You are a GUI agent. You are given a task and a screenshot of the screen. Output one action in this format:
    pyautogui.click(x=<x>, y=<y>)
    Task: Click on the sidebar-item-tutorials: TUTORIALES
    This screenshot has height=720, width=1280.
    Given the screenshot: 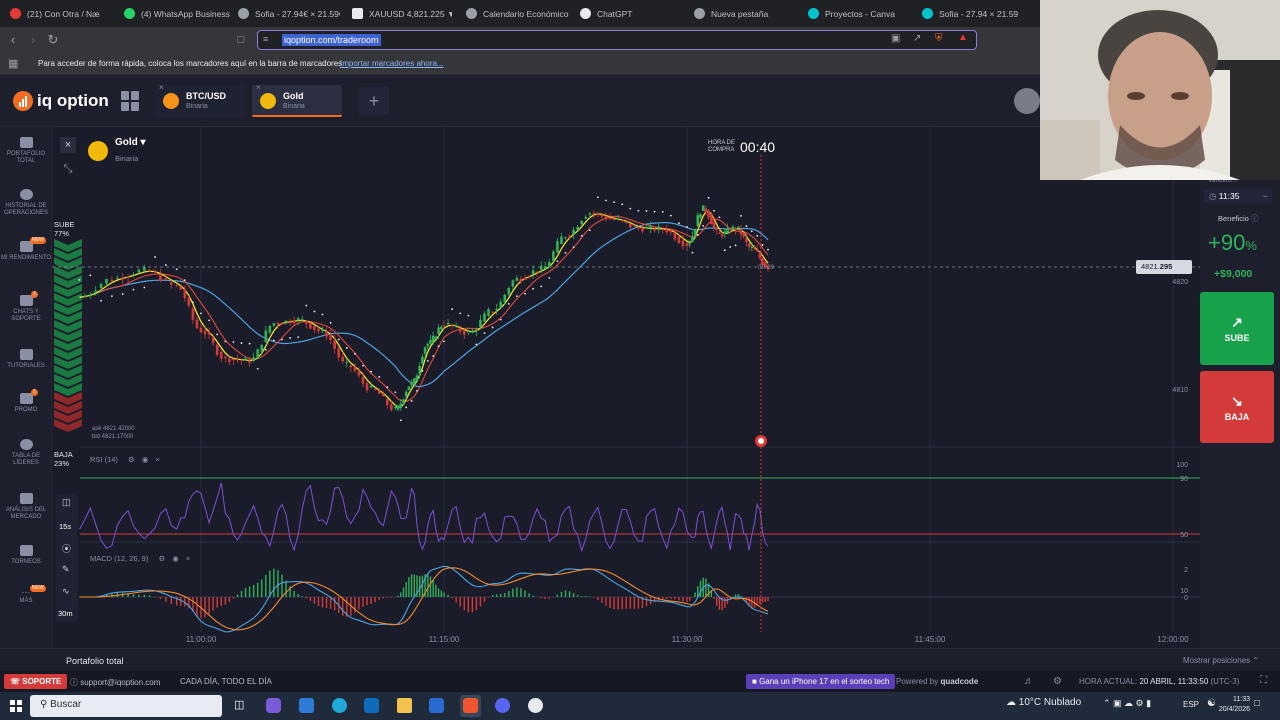 What is the action you would take?
    pyautogui.click(x=26, y=359)
    